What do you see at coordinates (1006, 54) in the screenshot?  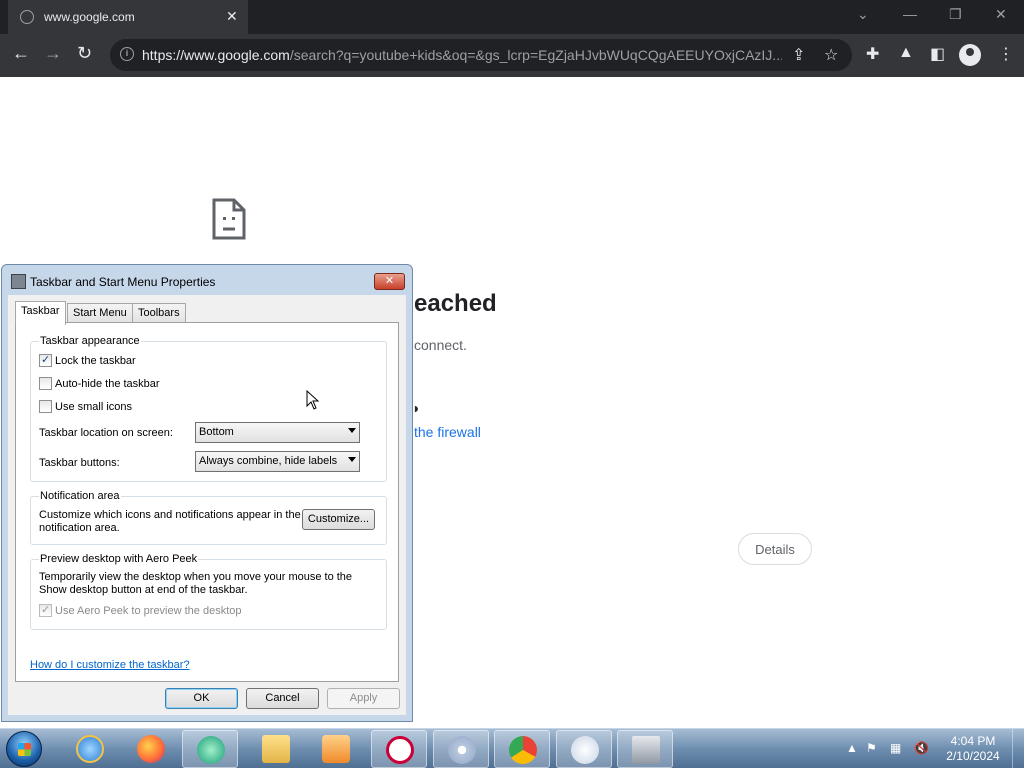 I see `kebab-menu-icon: ⋮` at bounding box center [1006, 54].